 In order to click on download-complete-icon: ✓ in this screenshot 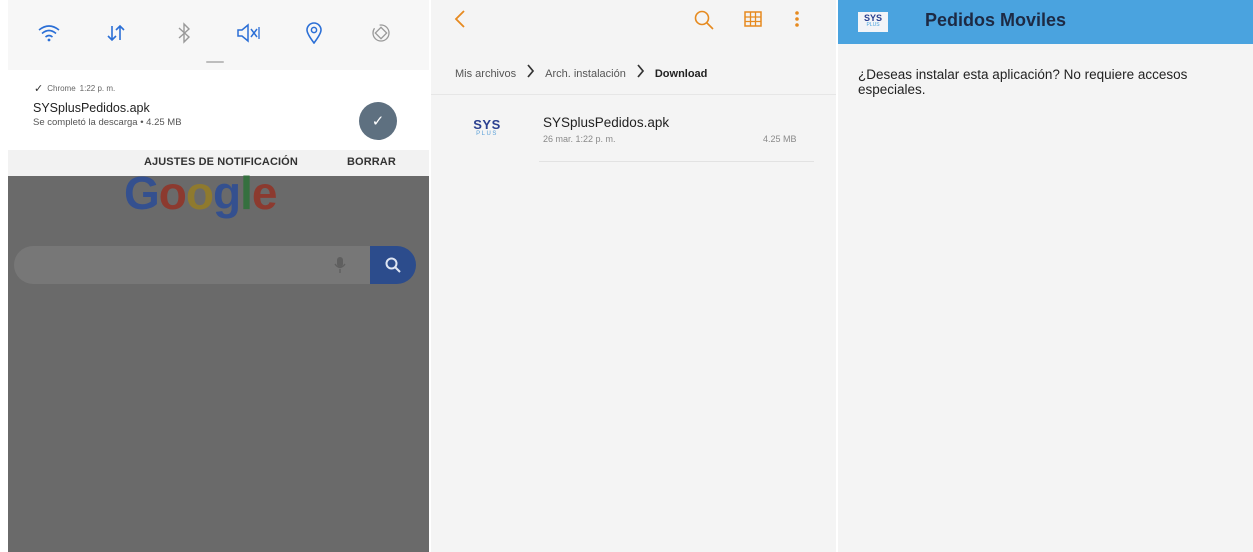, I will do `click(39, 89)`.